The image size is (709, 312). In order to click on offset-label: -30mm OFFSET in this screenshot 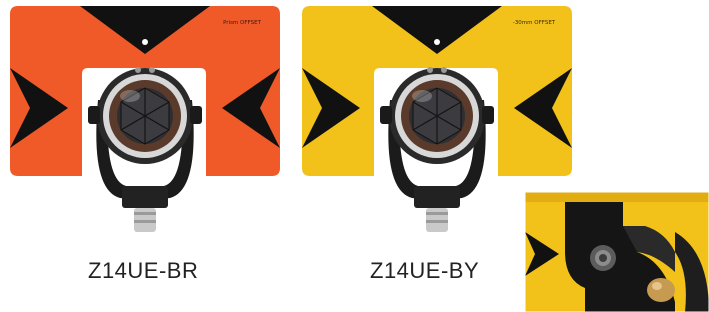, I will do `click(534, 23)`.